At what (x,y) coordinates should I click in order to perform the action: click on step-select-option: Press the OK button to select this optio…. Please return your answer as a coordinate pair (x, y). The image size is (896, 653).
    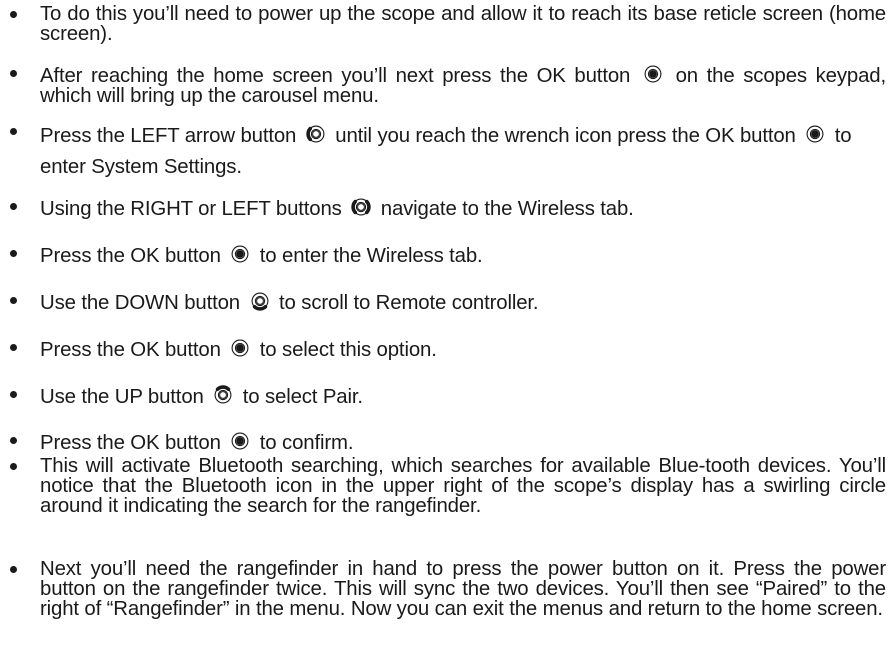
    Looking at the image, I should click on (448, 349).